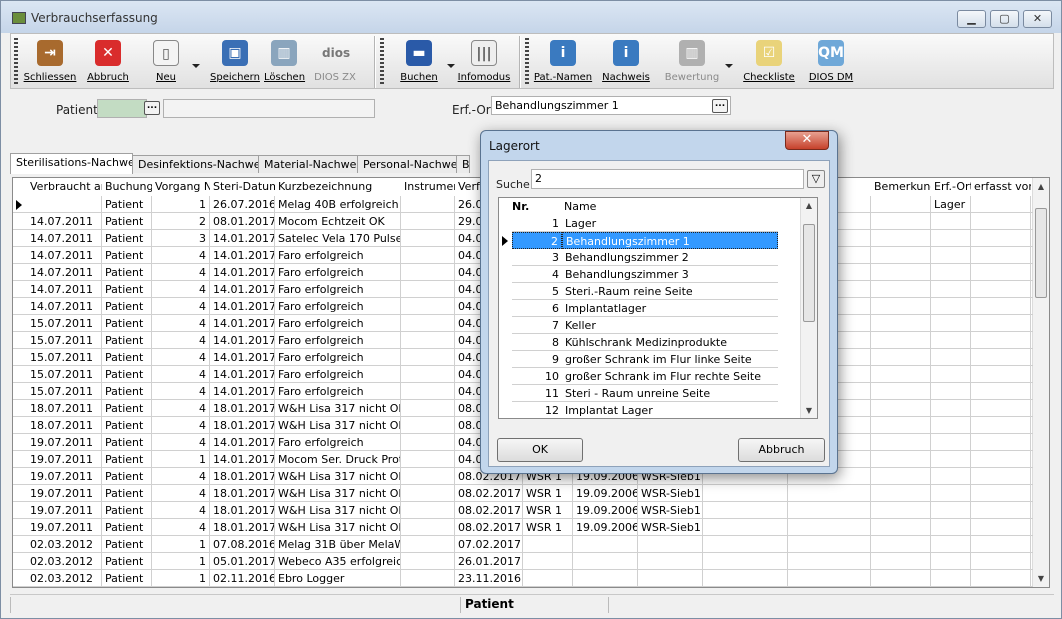 The height and width of the screenshot is (619, 1062). I want to click on list-item: 7 Keller, so click(639, 325).